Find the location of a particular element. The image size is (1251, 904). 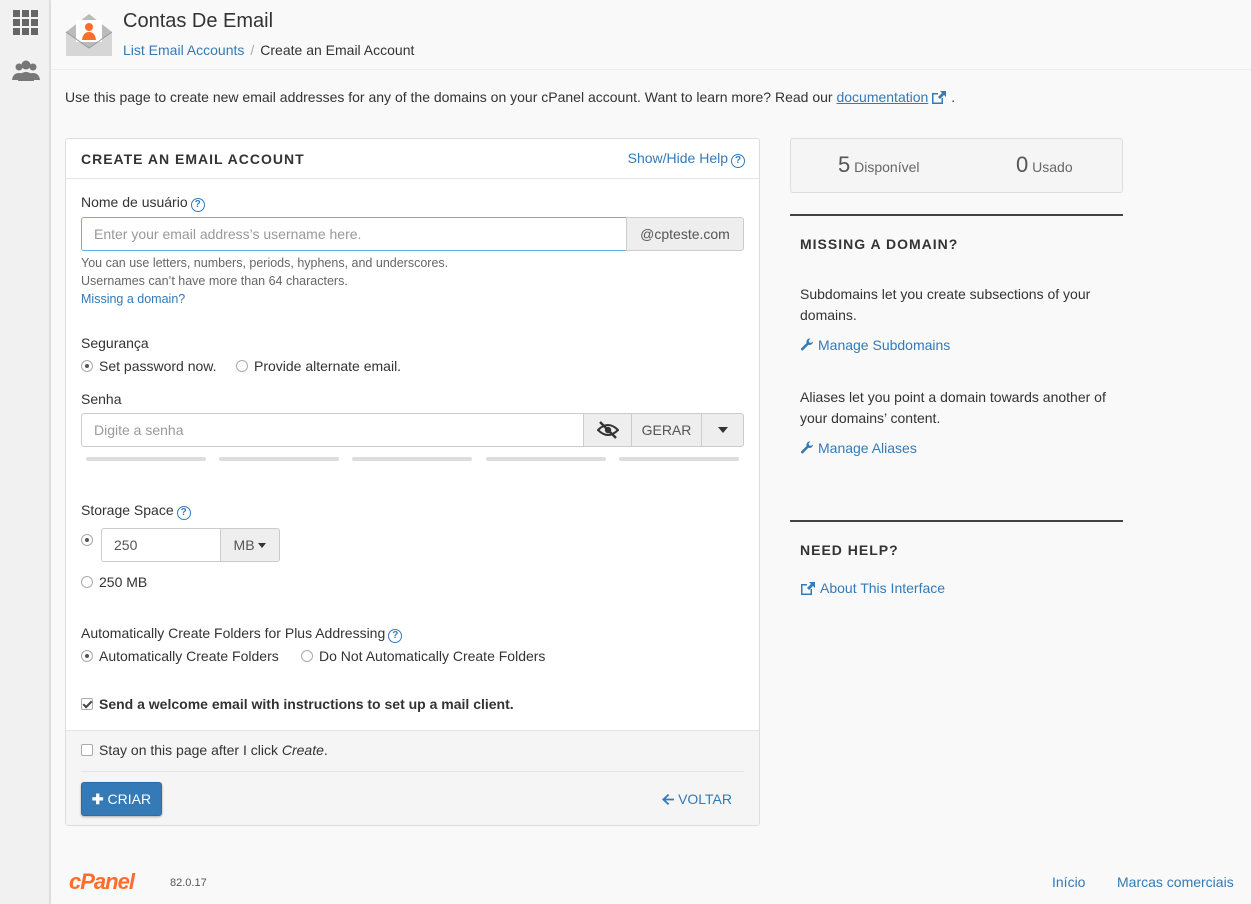

cpanel-logo: cPanel is located at coordinates (102, 882).